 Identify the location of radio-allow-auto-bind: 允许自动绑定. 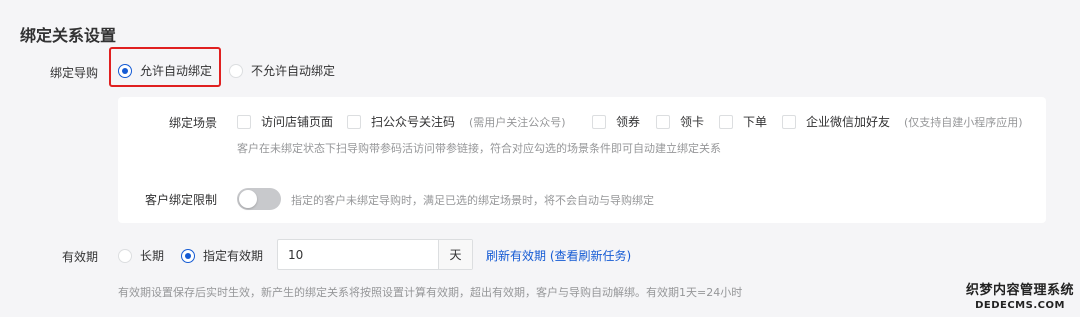
(165, 70).